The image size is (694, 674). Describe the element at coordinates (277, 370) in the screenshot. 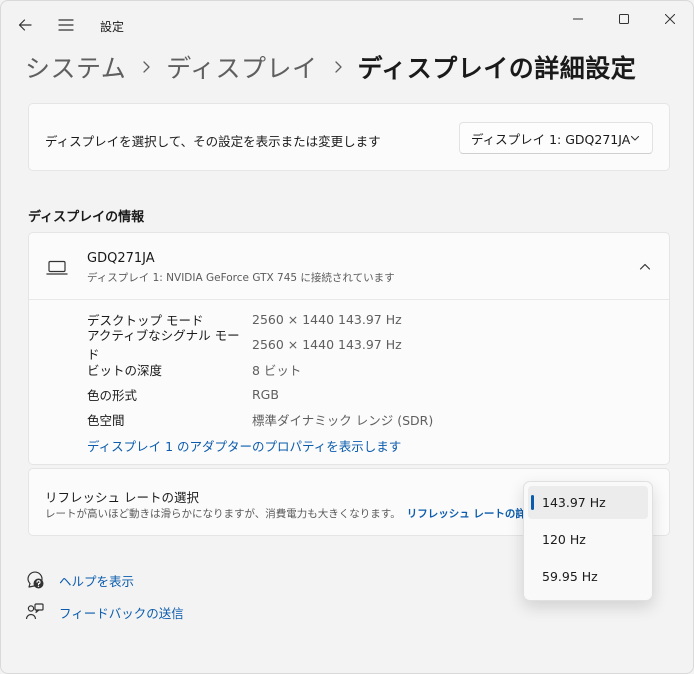

I see `property-value: 8 ビット` at that location.